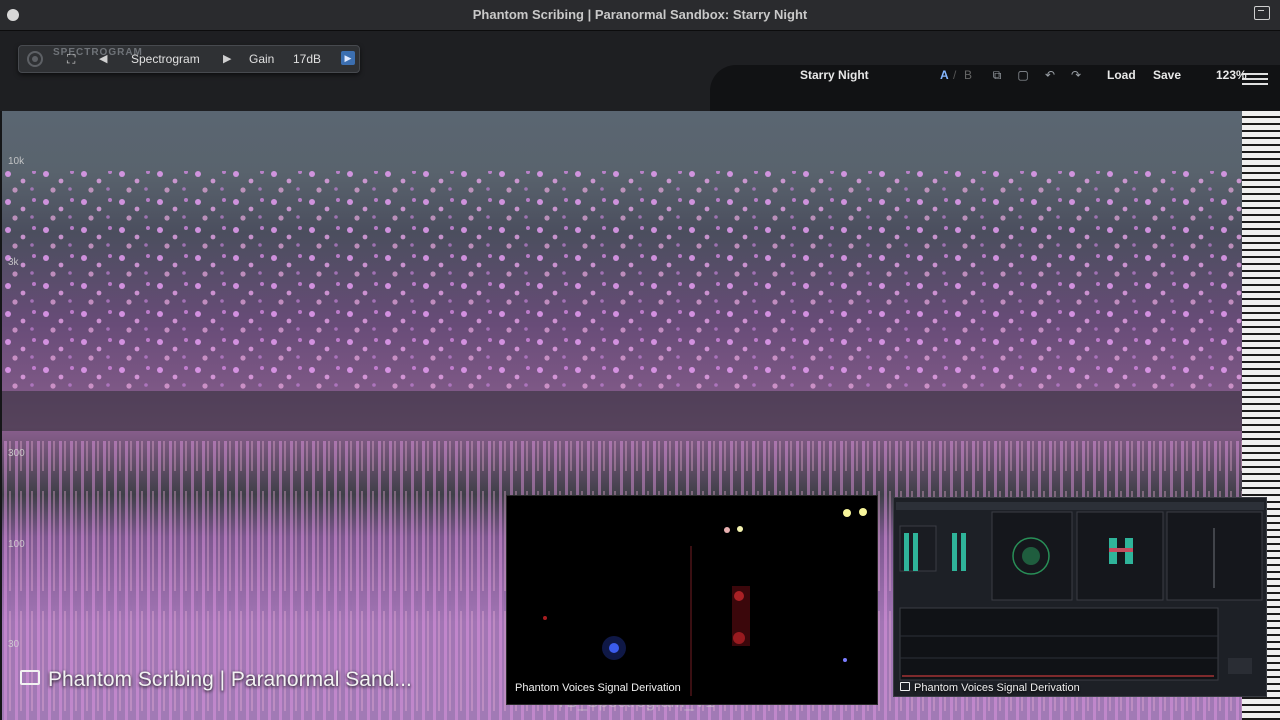 Image resolution: width=1280 pixels, height=720 pixels. I want to click on undo-icon: ↶, so click(1050, 75).